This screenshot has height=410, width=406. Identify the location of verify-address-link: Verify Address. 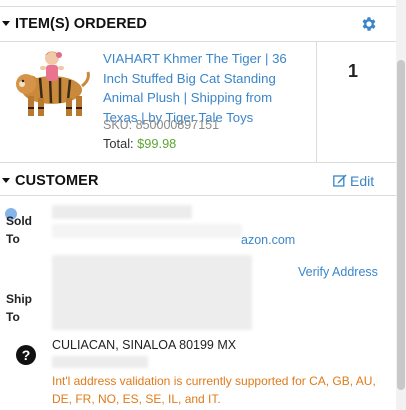
(338, 272).